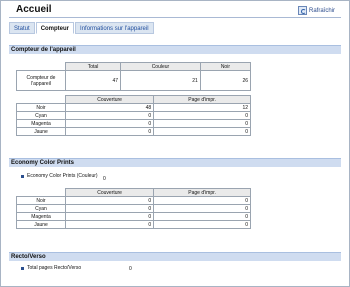  What do you see at coordinates (93, 66) in the screenshot?
I see `header-total: Total` at bounding box center [93, 66].